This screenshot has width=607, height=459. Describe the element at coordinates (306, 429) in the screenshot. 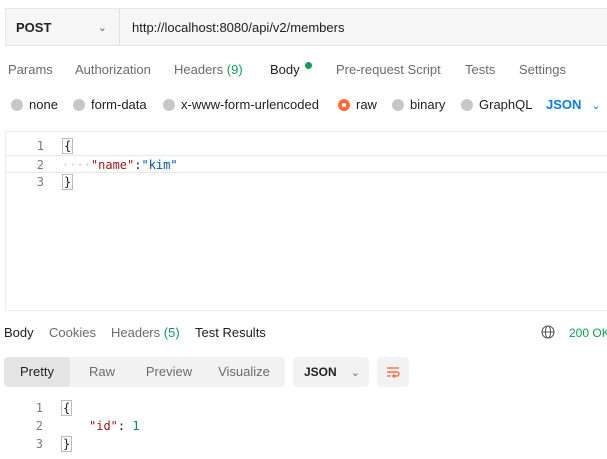

I see `response-body-viewer: 1 { 2 "id": 1 3 }` at that location.